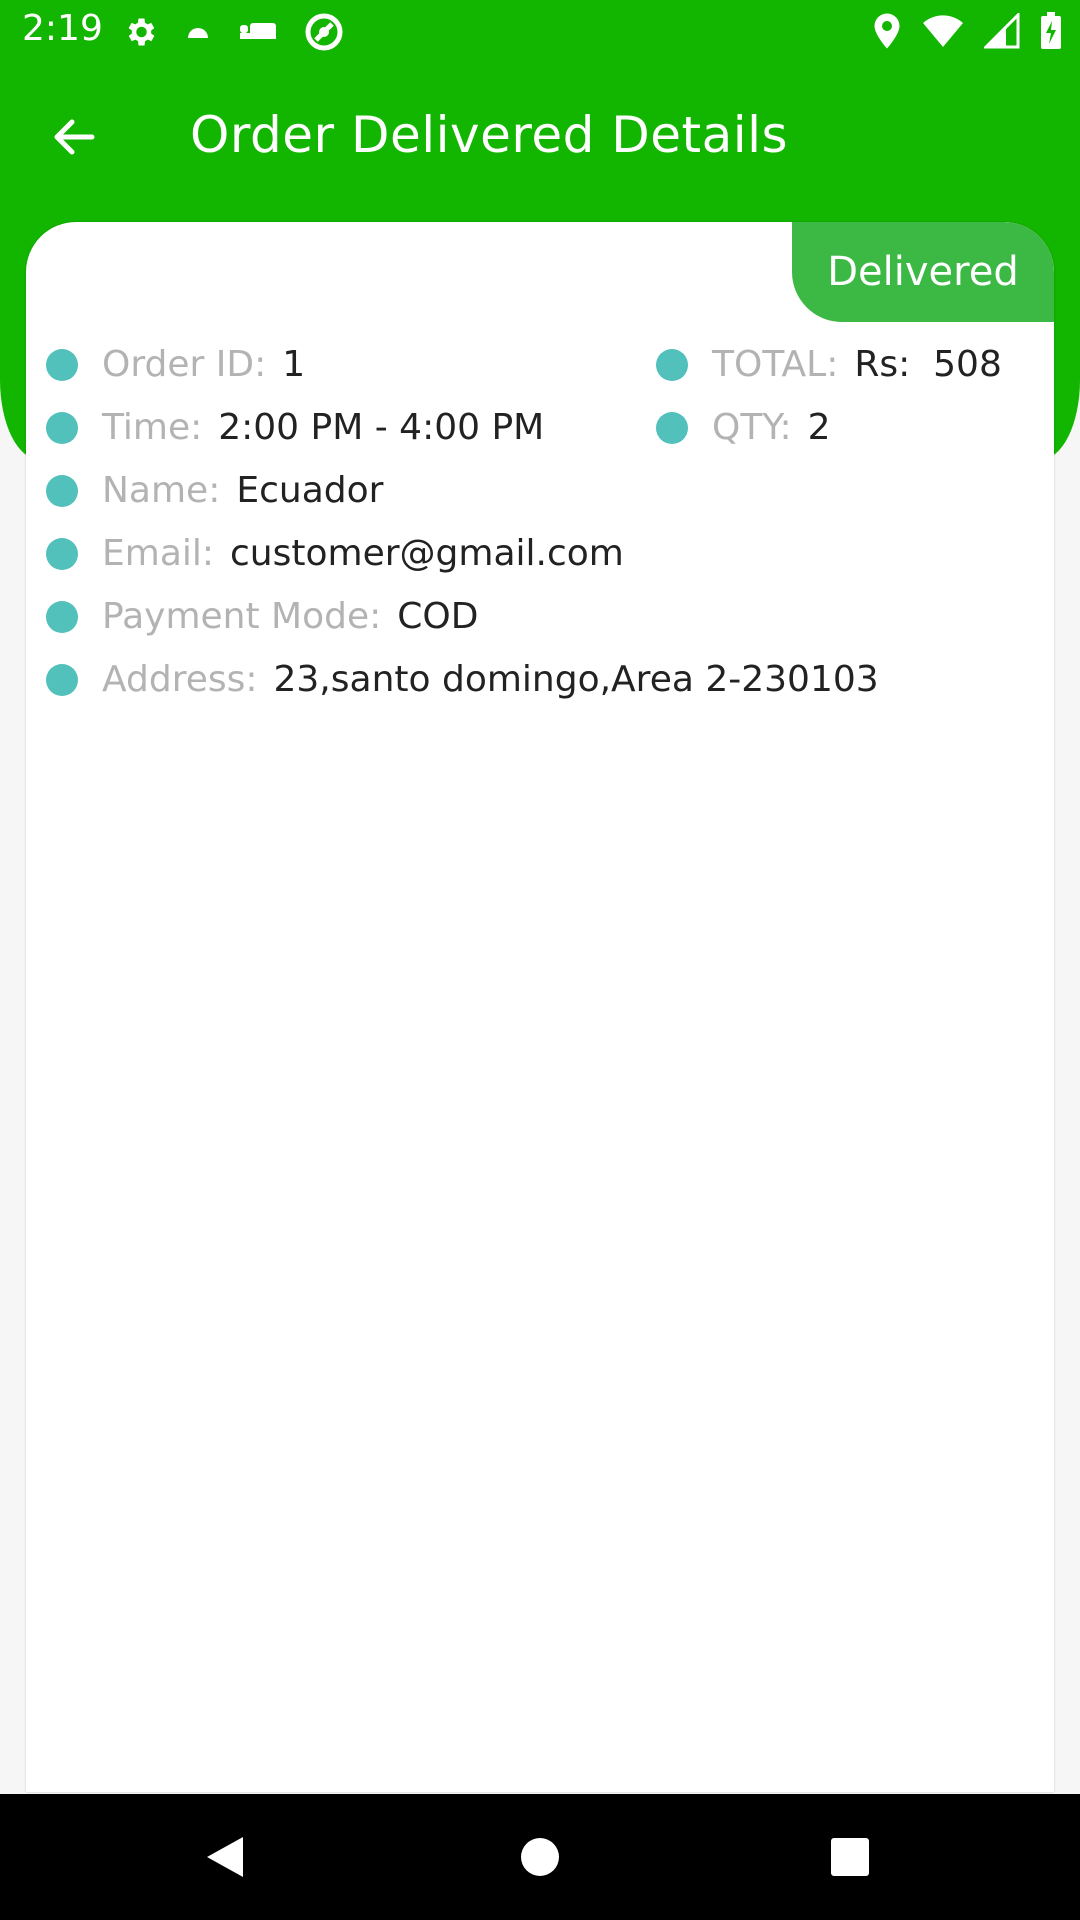  I want to click on status-badge: Delivered, so click(923, 272).